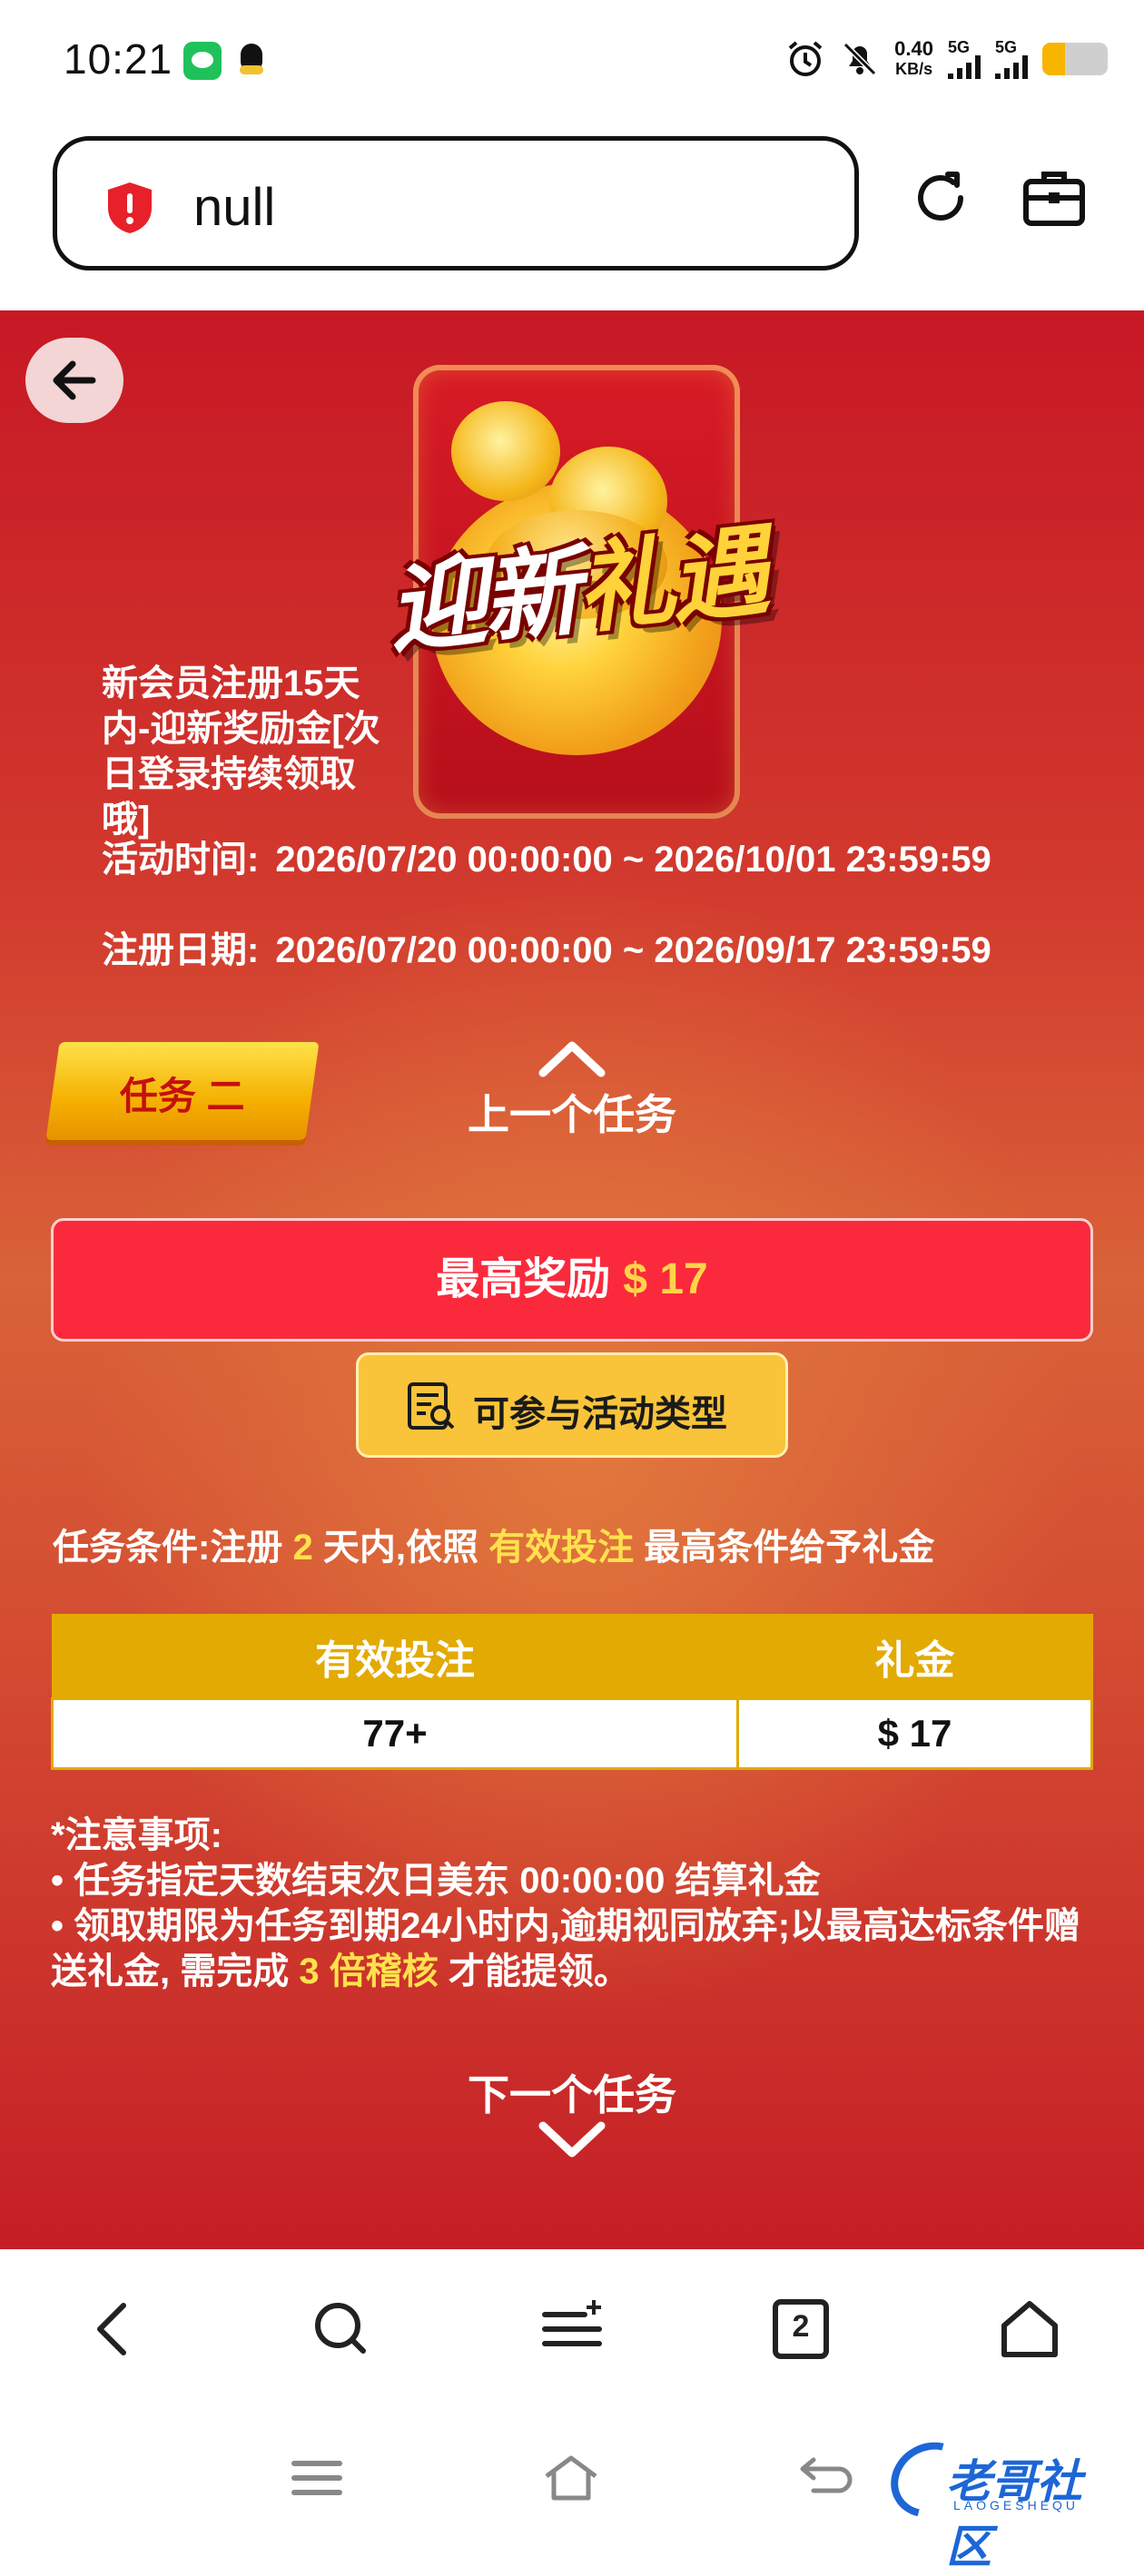 This screenshot has width=1144, height=2576. What do you see at coordinates (395, 1733) in the screenshot?
I see `table-cell-bet: 77+` at bounding box center [395, 1733].